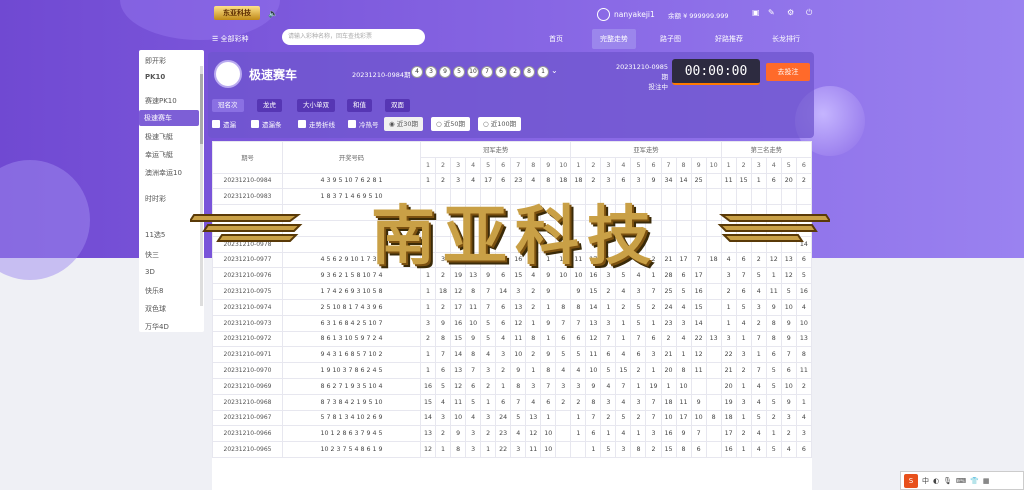 The width and height of the screenshot is (1024, 490). I want to click on speaker-icon: 🔈, so click(273, 13).